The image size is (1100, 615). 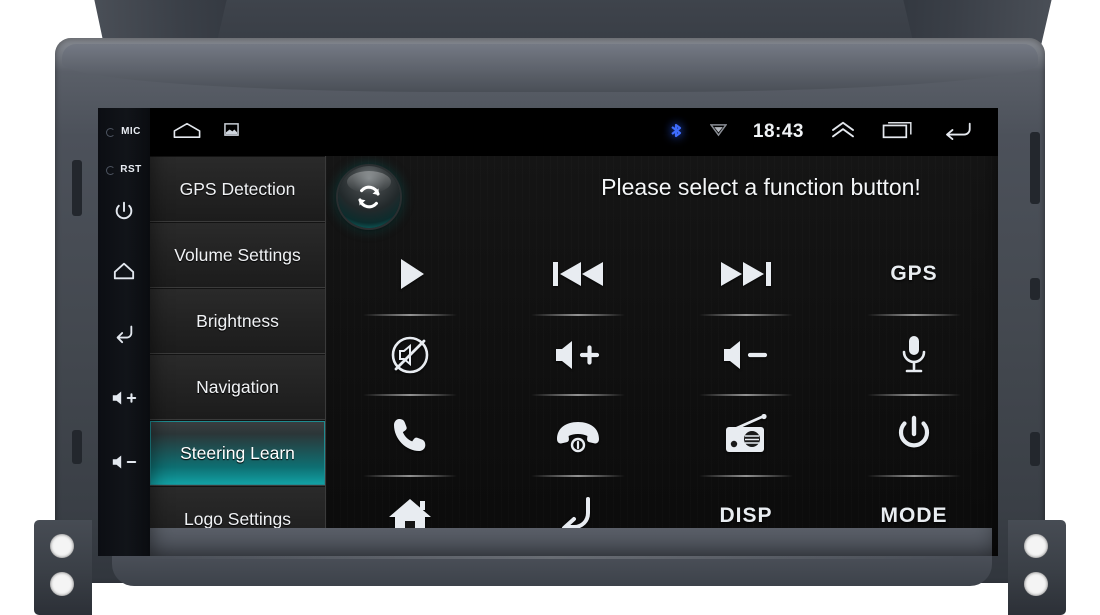 What do you see at coordinates (231, 132) in the screenshot?
I see `screenshot-icon` at bounding box center [231, 132].